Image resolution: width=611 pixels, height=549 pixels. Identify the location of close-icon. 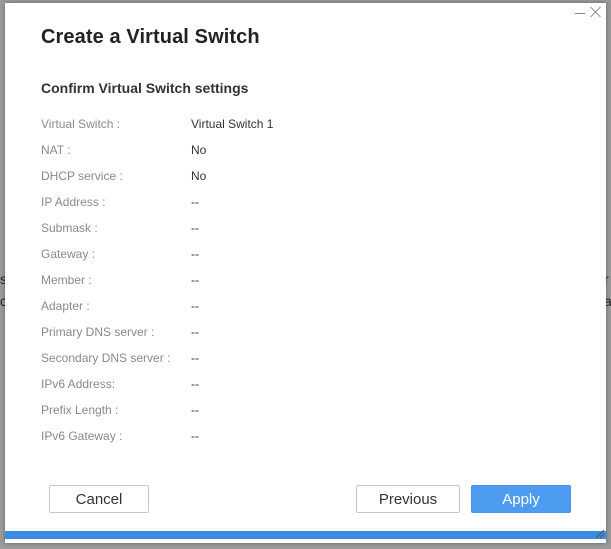
(596, 12).